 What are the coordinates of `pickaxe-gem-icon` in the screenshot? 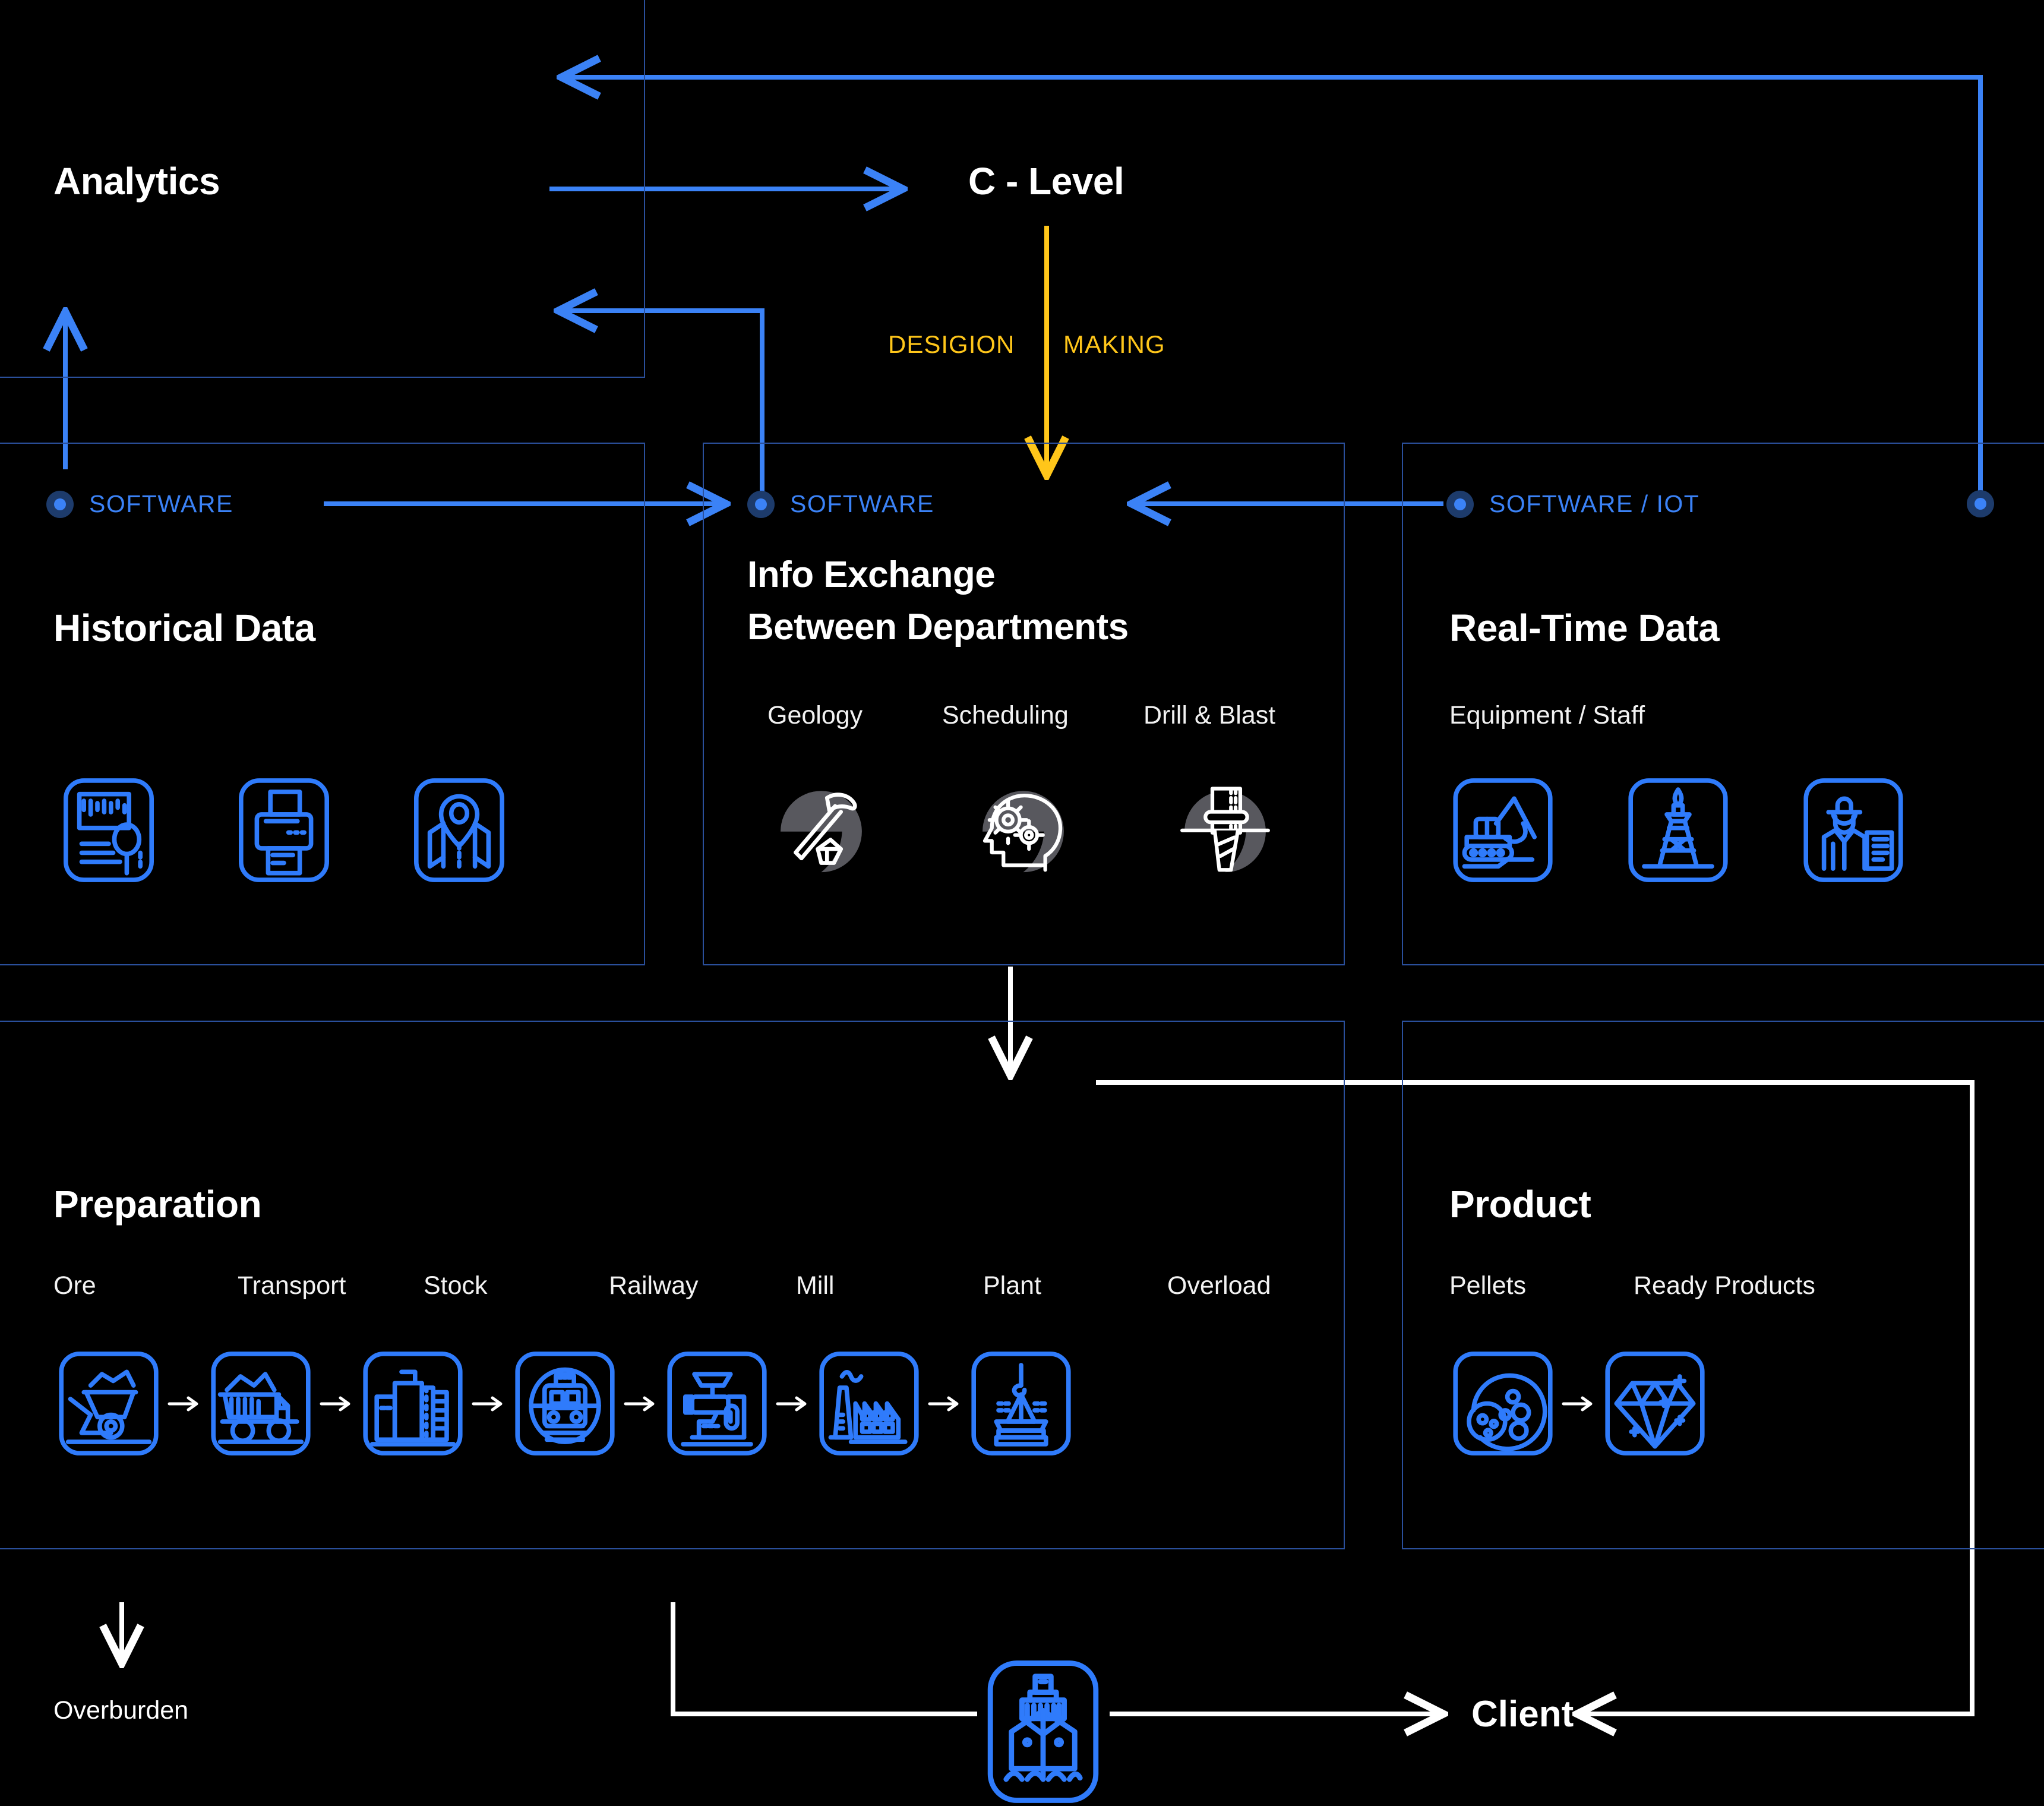 It's located at (821, 825).